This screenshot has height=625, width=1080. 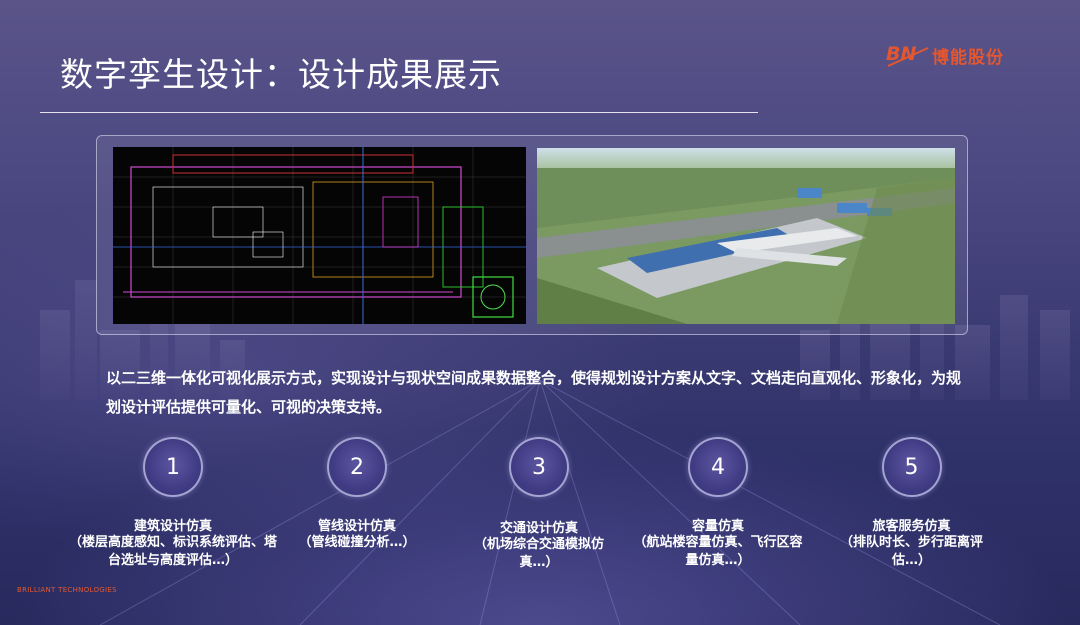 What do you see at coordinates (281, 74) in the screenshot?
I see `page-title: 数字孪生设计：设计成果展示` at bounding box center [281, 74].